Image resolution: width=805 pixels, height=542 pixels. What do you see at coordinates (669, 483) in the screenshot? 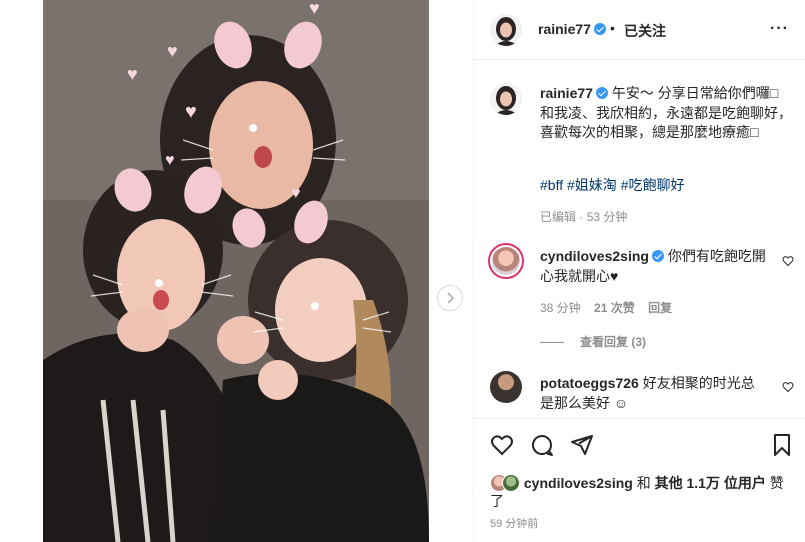
I see `likes-others: 其他` at bounding box center [669, 483].